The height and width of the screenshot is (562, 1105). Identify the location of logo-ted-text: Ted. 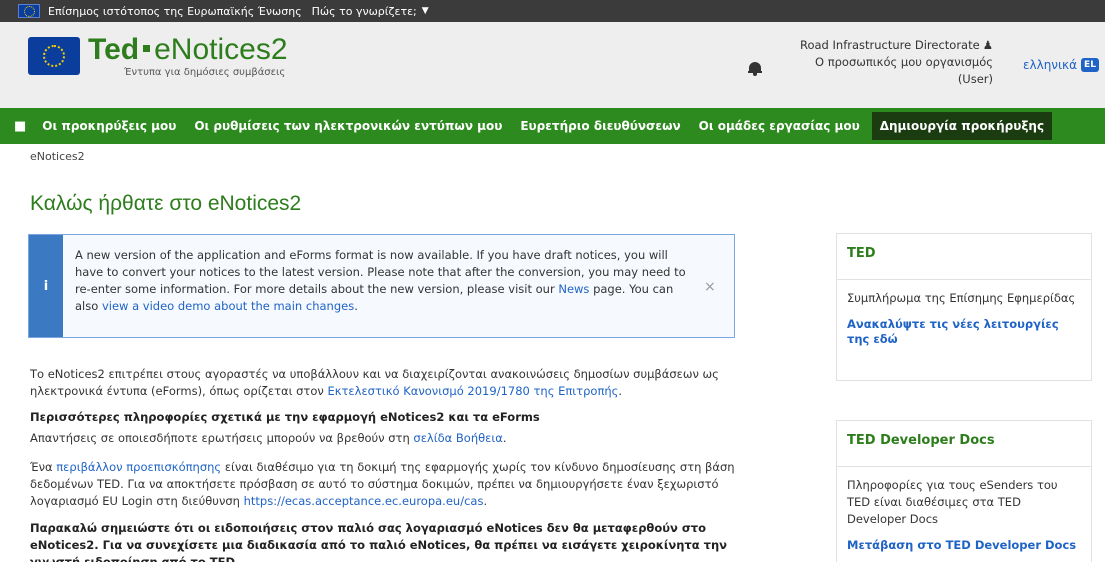
(114, 49).